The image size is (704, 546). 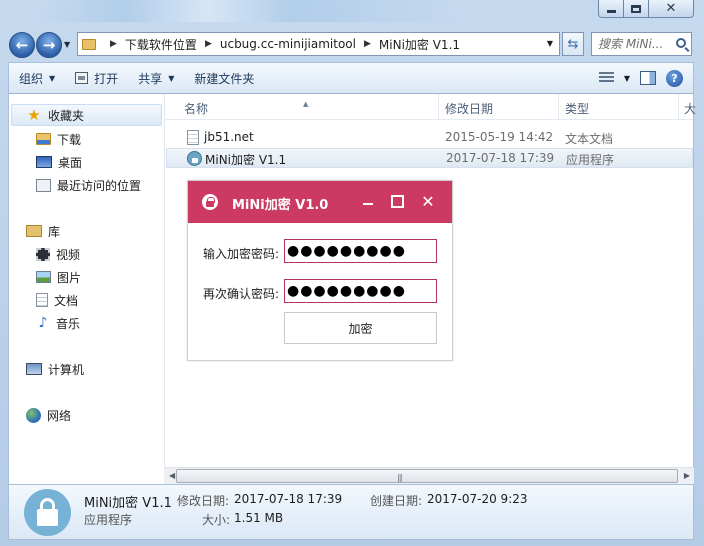 What do you see at coordinates (397, 201) in the screenshot?
I see `dialog-maximize-button` at bounding box center [397, 201].